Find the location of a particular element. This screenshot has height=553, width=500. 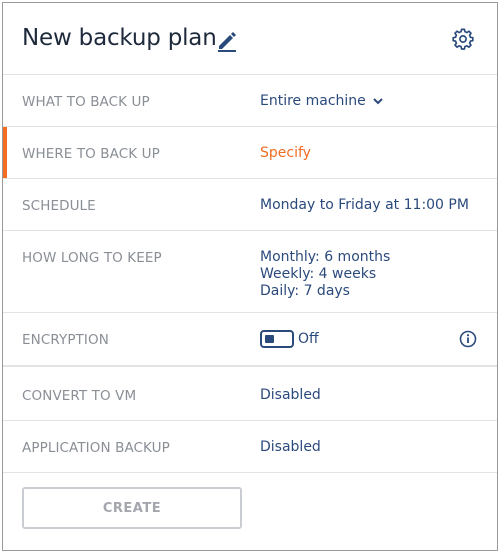

gear-icon is located at coordinates (463, 39).